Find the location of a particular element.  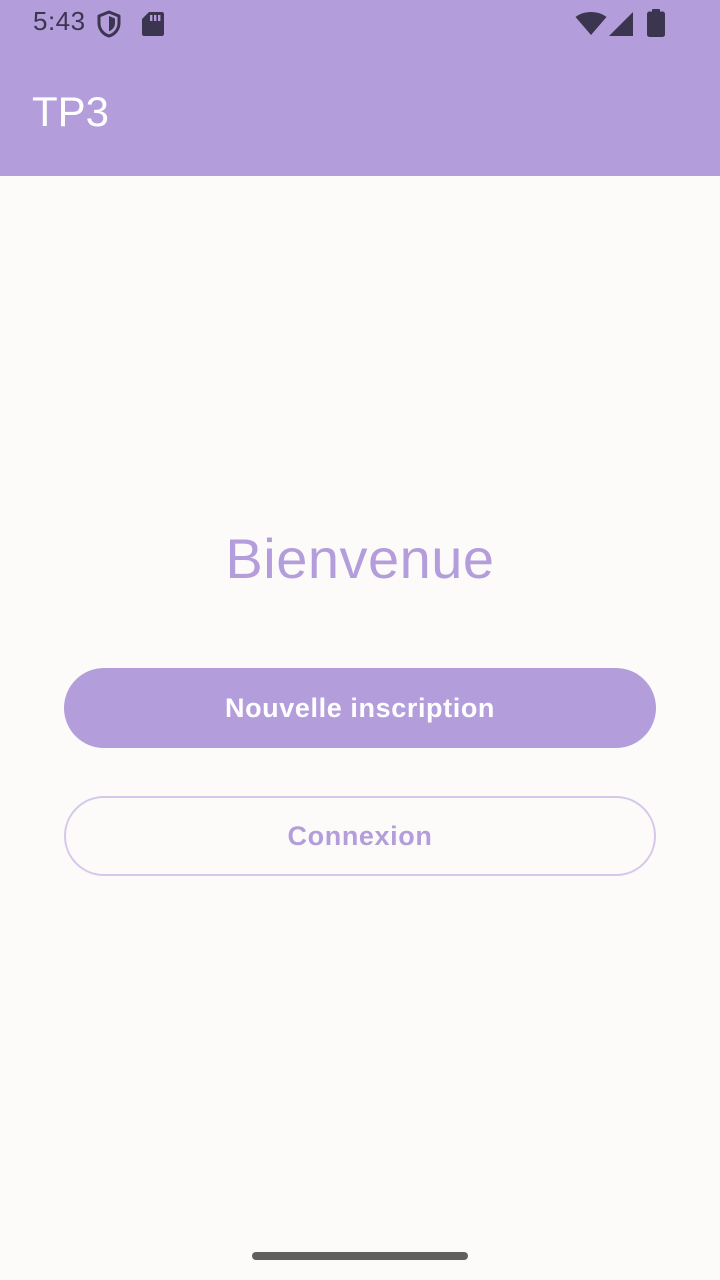

battery-icon is located at coordinates (656, 23).